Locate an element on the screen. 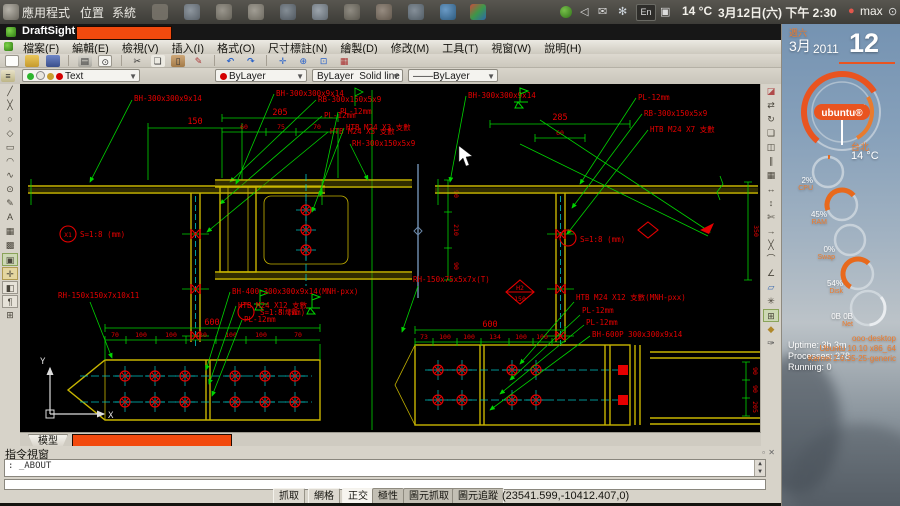  gauge-value: 54% is located at coordinates (834, 283).